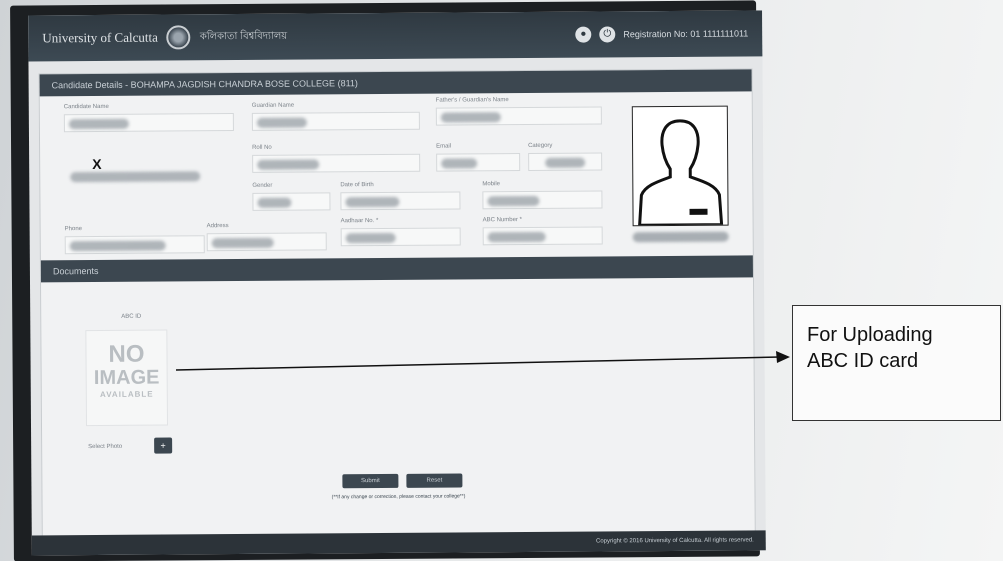 The height and width of the screenshot is (561, 1003). What do you see at coordinates (482, 361) in the screenshot?
I see `arrow-icon` at bounding box center [482, 361].